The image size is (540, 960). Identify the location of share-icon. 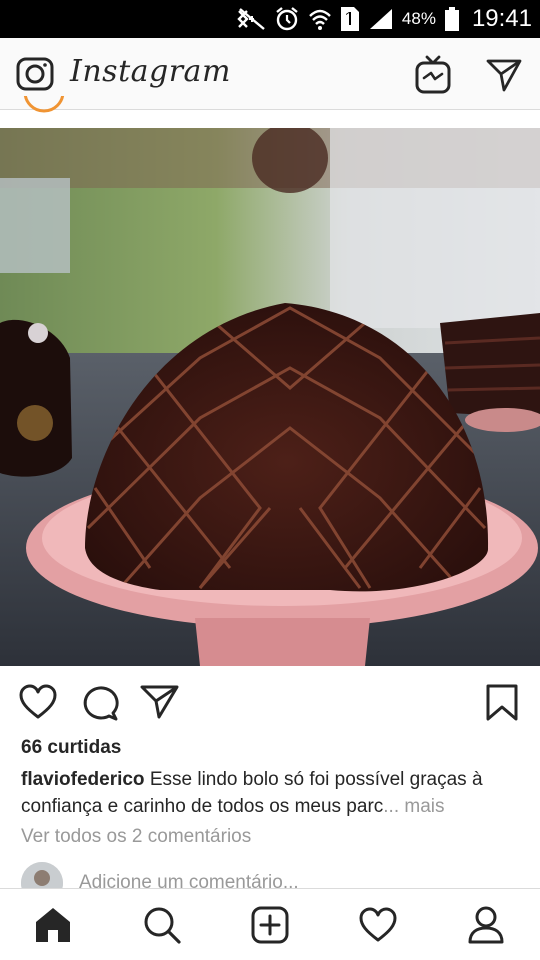
(160, 703).